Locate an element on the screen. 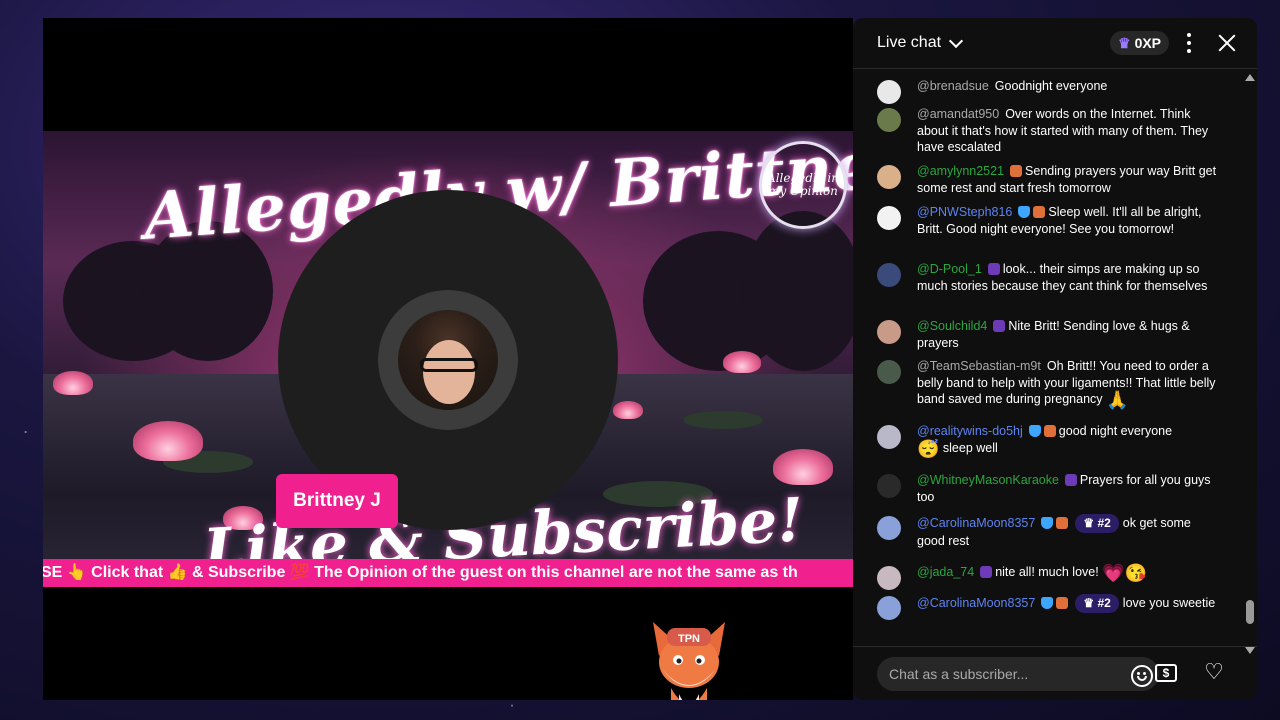 The image size is (1280, 720). host-name-tag: Brittney J is located at coordinates (337, 501).